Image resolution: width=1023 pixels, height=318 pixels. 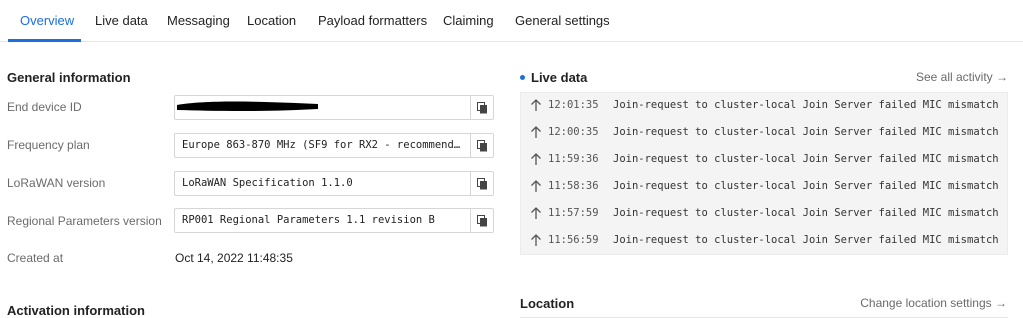 What do you see at coordinates (522, 77) in the screenshot?
I see `live-dot-icon` at bounding box center [522, 77].